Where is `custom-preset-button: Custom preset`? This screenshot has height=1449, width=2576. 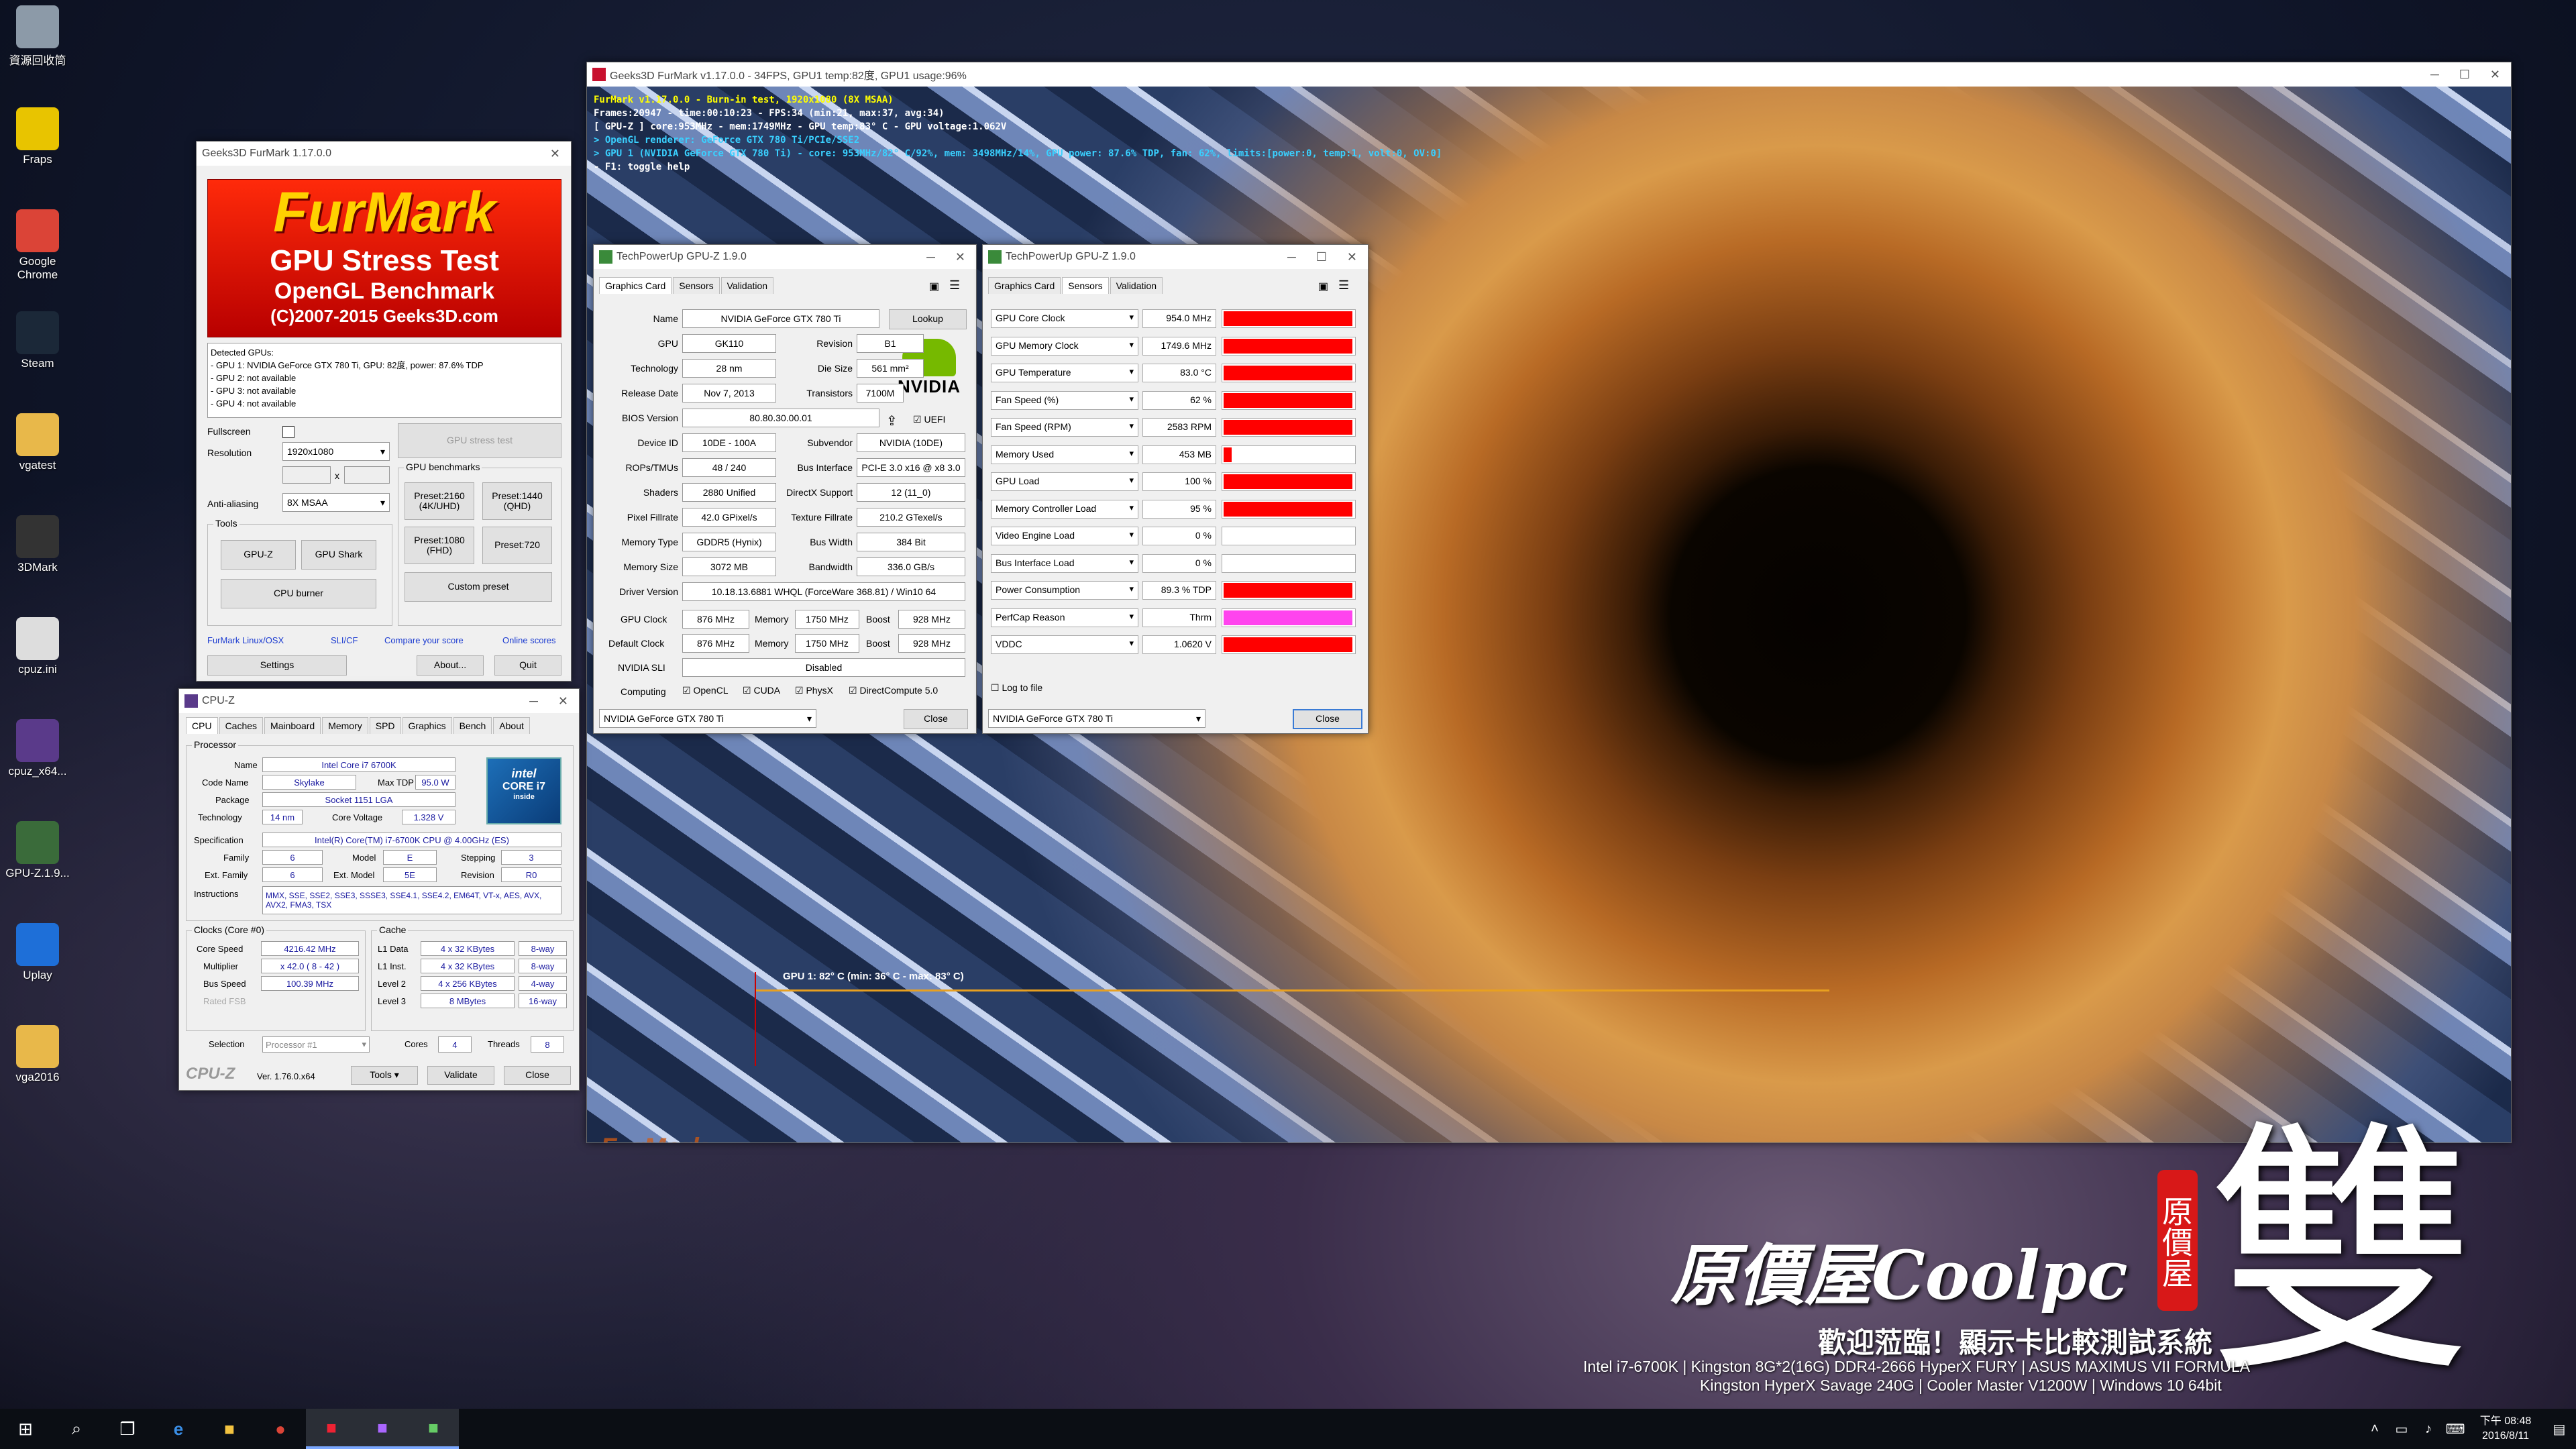 custom-preset-button: Custom preset is located at coordinates (478, 587).